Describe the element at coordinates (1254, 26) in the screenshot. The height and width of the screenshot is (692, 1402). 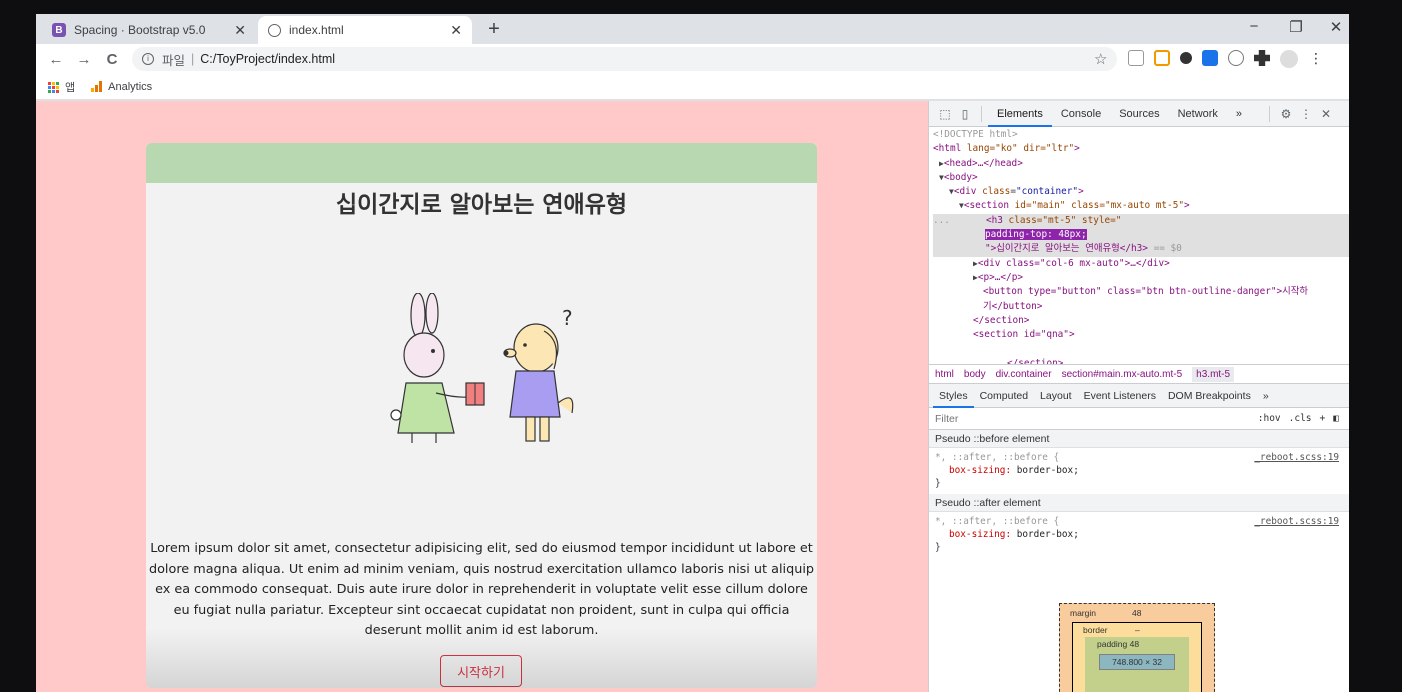
I see `minimize-button: −` at that location.